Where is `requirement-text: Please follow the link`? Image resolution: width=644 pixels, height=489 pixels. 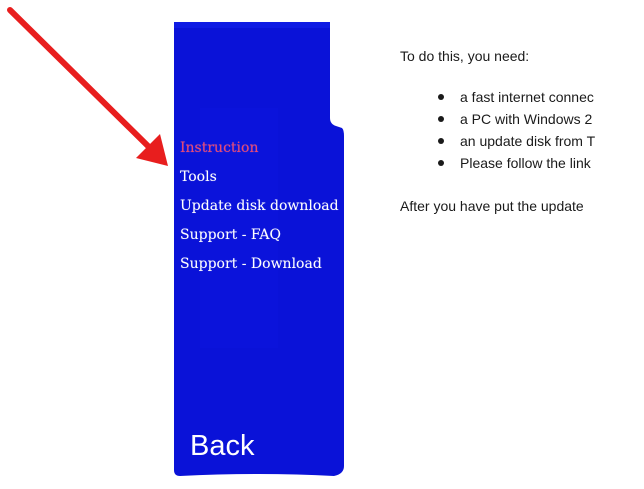
requirement-text: Please follow the link is located at coordinates (525, 163).